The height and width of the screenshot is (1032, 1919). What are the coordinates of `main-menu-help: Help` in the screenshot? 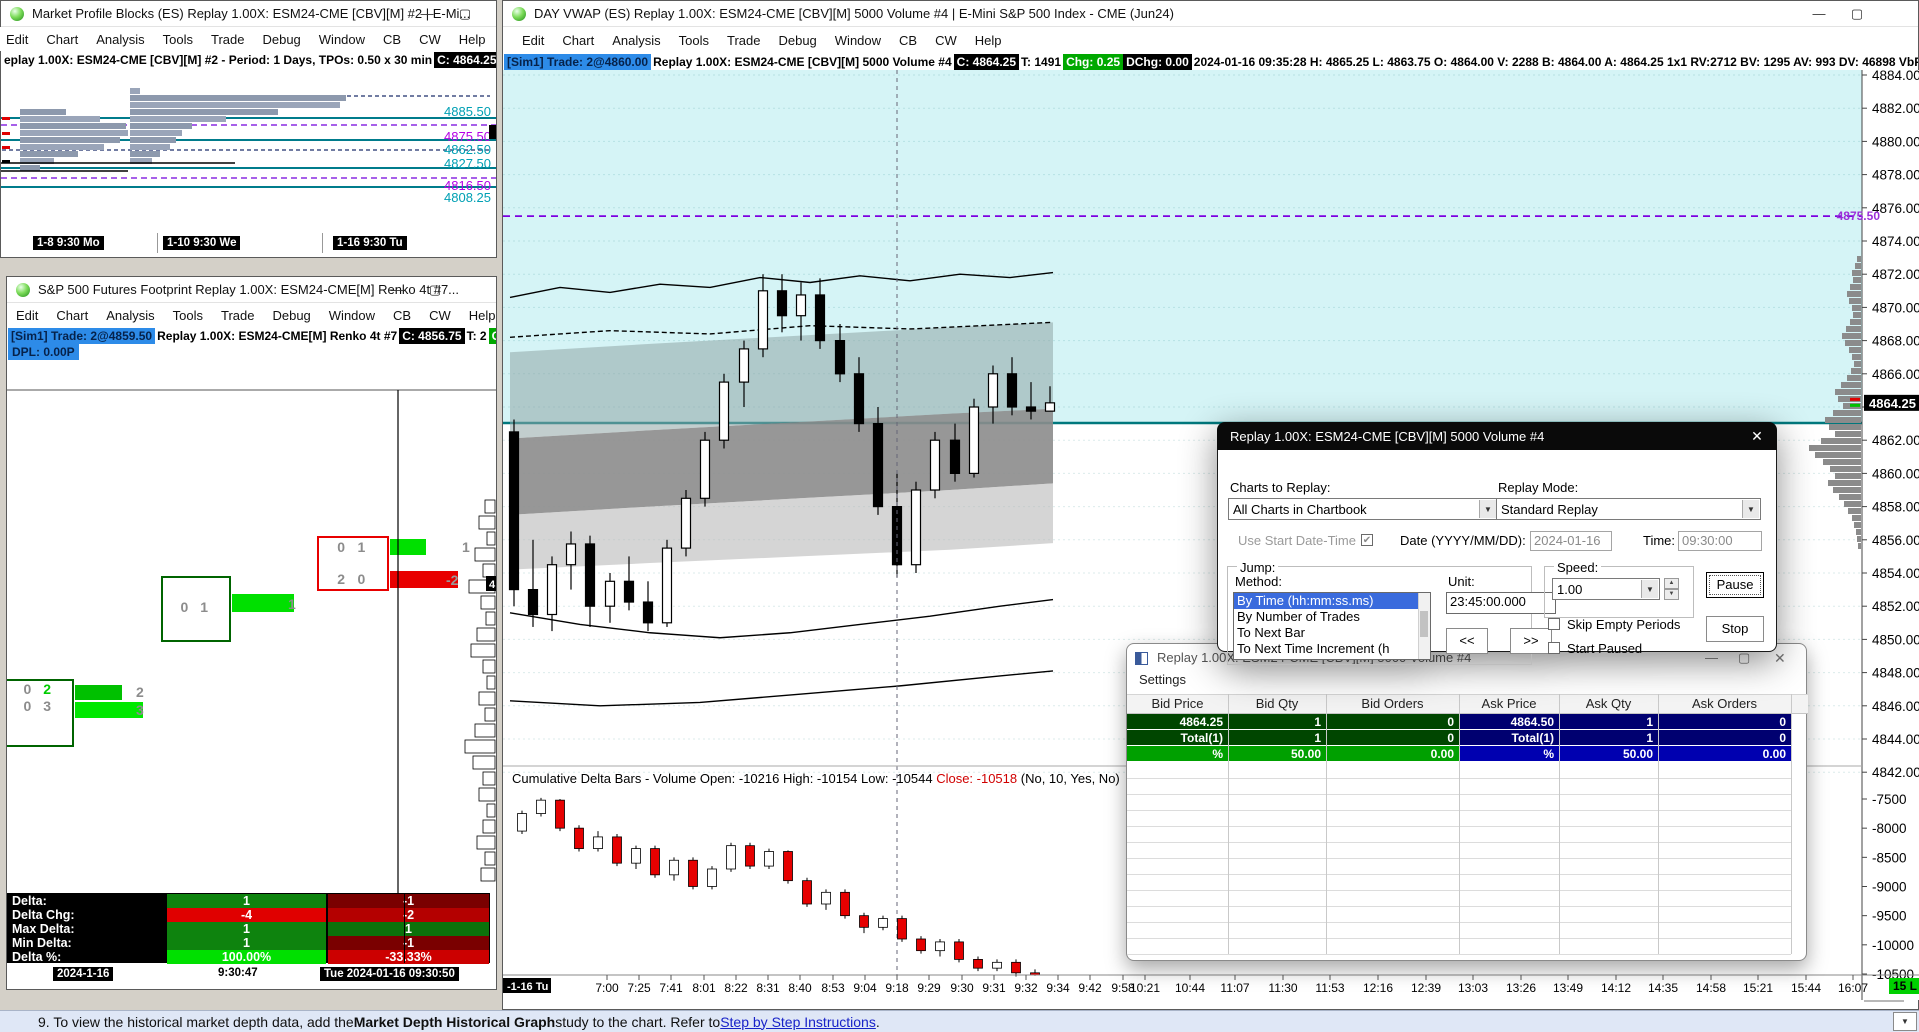 It's located at (988, 40).